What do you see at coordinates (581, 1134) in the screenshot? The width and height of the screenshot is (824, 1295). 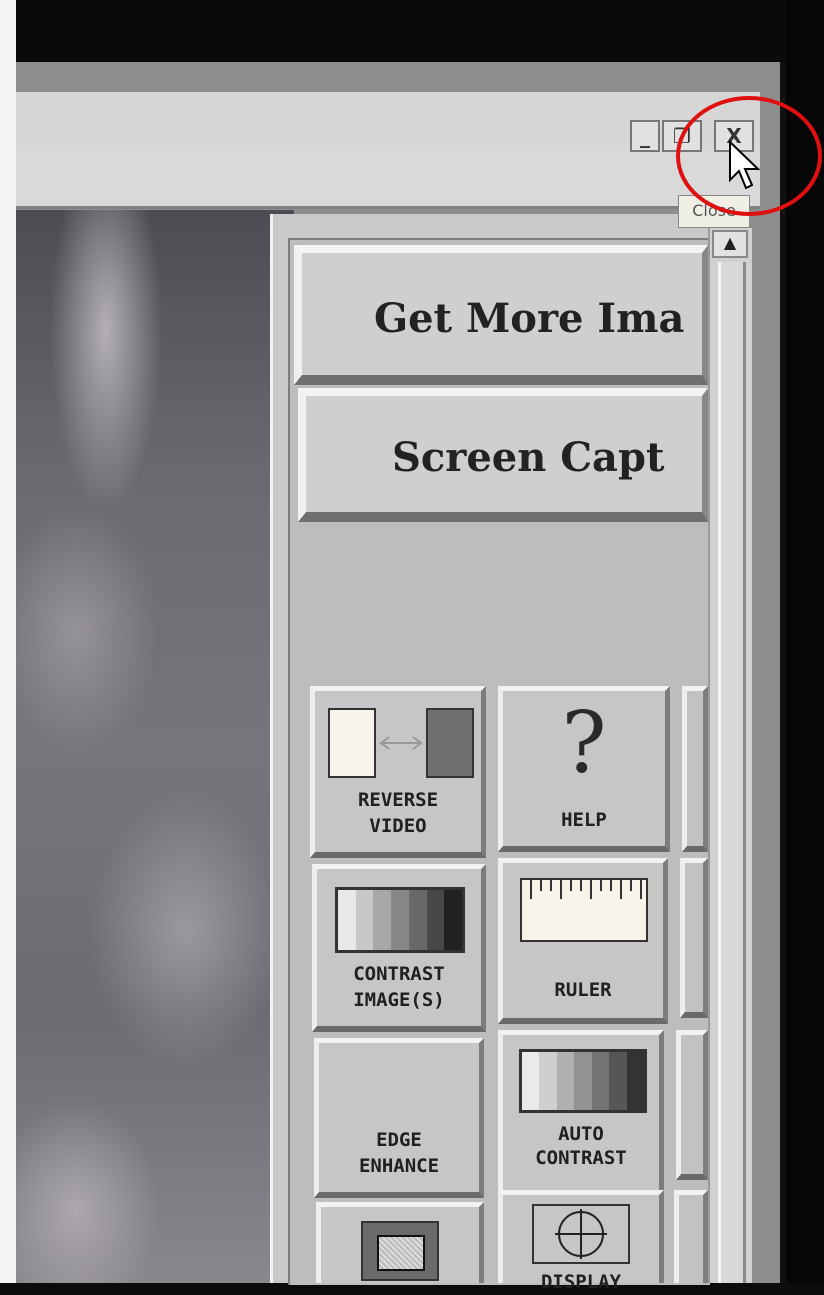 I see `auto-contrast-label-1: AUTO` at bounding box center [581, 1134].